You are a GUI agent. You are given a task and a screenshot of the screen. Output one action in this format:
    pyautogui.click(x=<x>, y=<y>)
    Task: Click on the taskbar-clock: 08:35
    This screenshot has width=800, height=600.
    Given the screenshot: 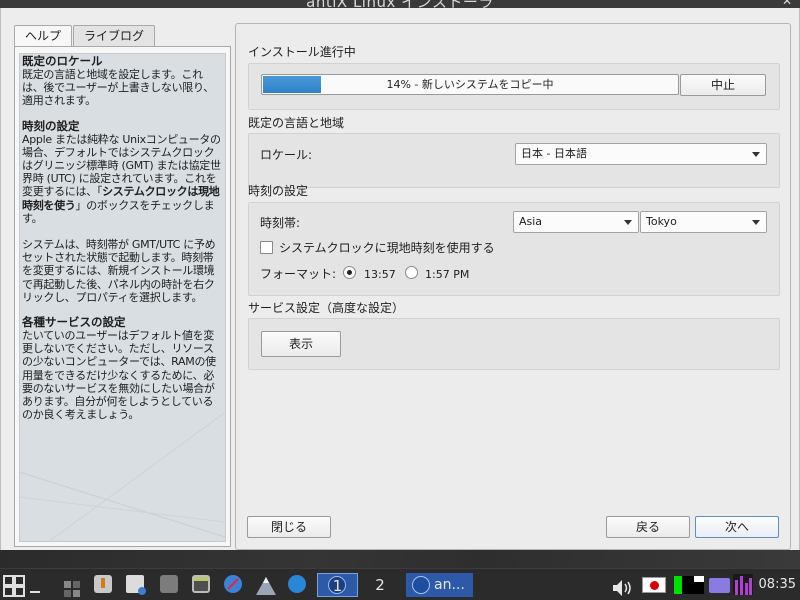 What is the action you would take?
    pyautogui.click(x=777, y=584)
    